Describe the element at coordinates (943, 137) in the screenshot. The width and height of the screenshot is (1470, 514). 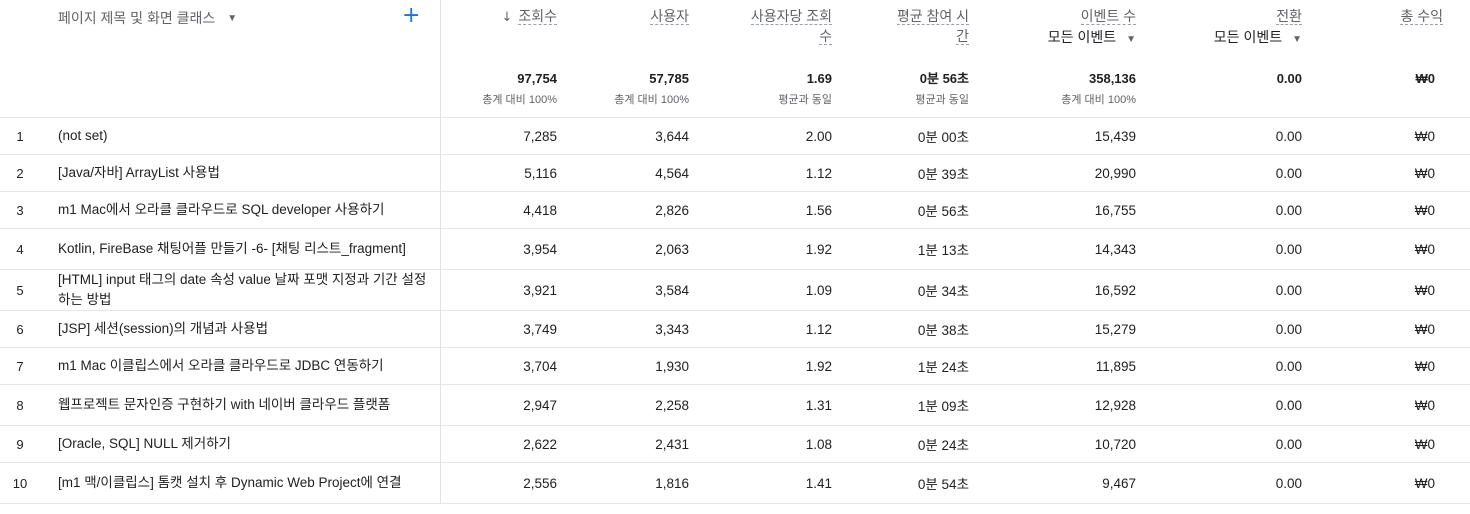
I see `cell-engagement: 0분 00초` at that location.